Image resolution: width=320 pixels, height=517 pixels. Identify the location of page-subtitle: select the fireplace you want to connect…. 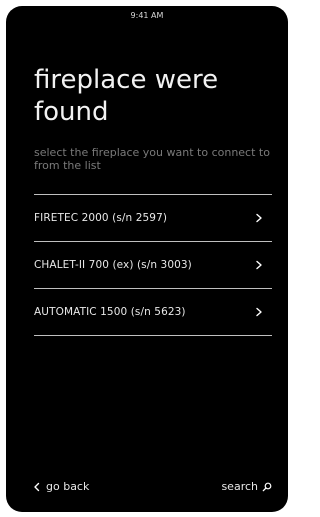
(152, 159).